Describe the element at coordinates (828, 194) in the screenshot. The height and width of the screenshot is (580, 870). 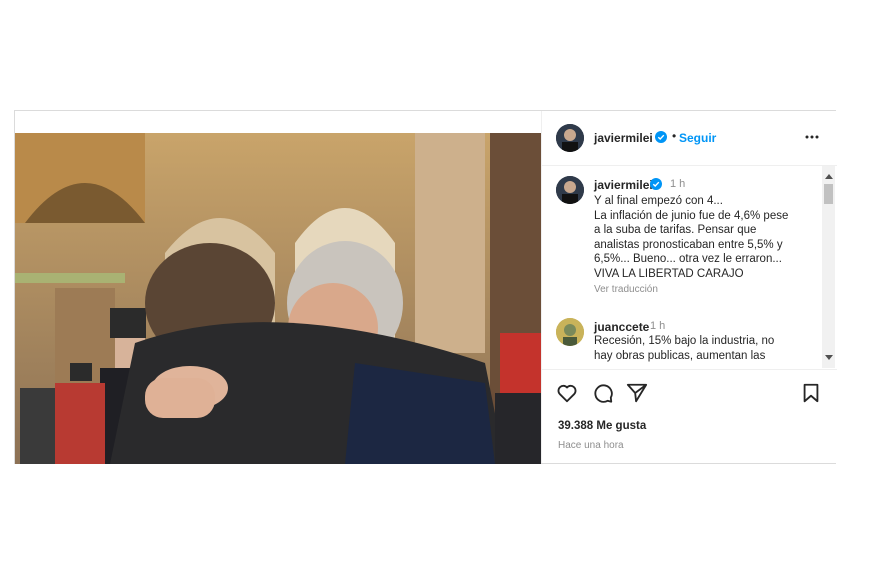
I see `scrollbar-thumb` at that location.